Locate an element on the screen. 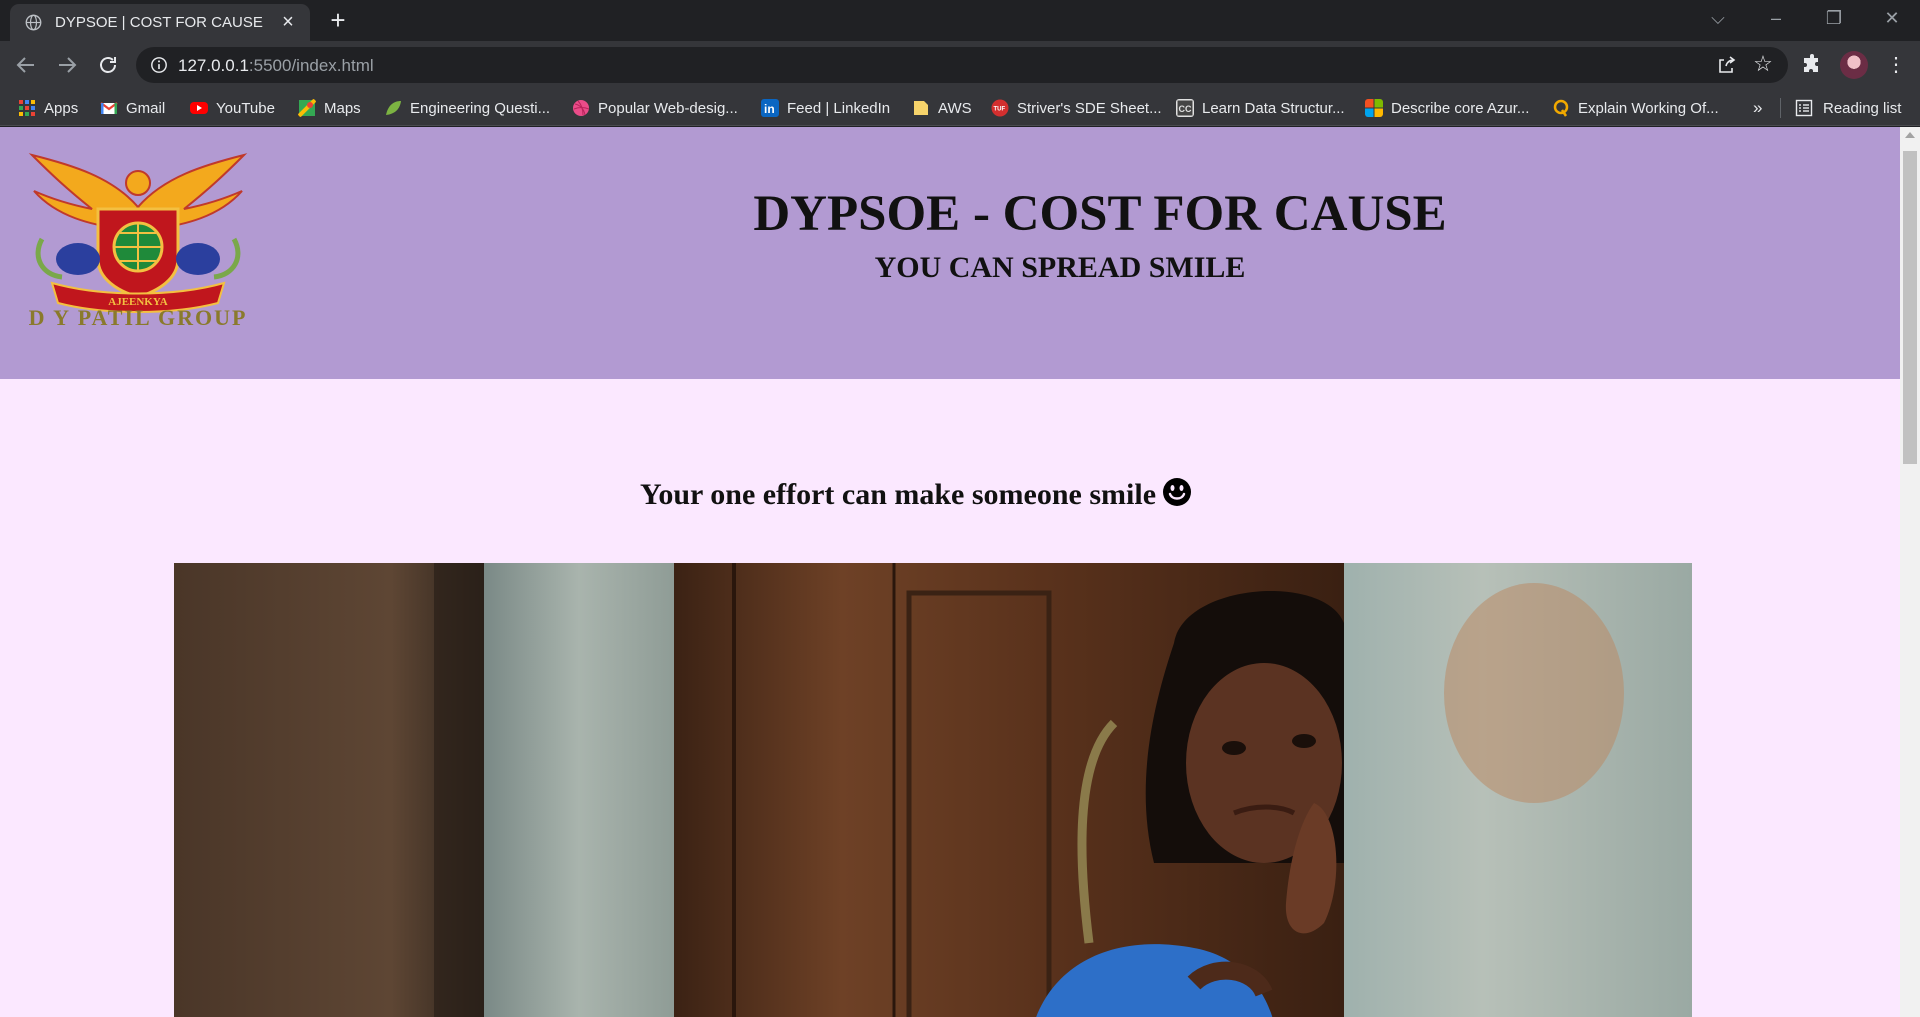 This screenshot has width=1920, height=1017. tuf-icon: TUF is located at coordinates (1000, 108).